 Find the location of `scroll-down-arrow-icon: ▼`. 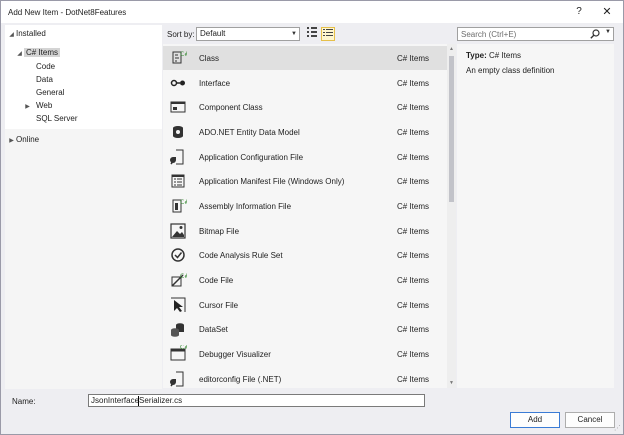

scroll-down-arrow-icon: ▼ is located at coordinates (451, 383).